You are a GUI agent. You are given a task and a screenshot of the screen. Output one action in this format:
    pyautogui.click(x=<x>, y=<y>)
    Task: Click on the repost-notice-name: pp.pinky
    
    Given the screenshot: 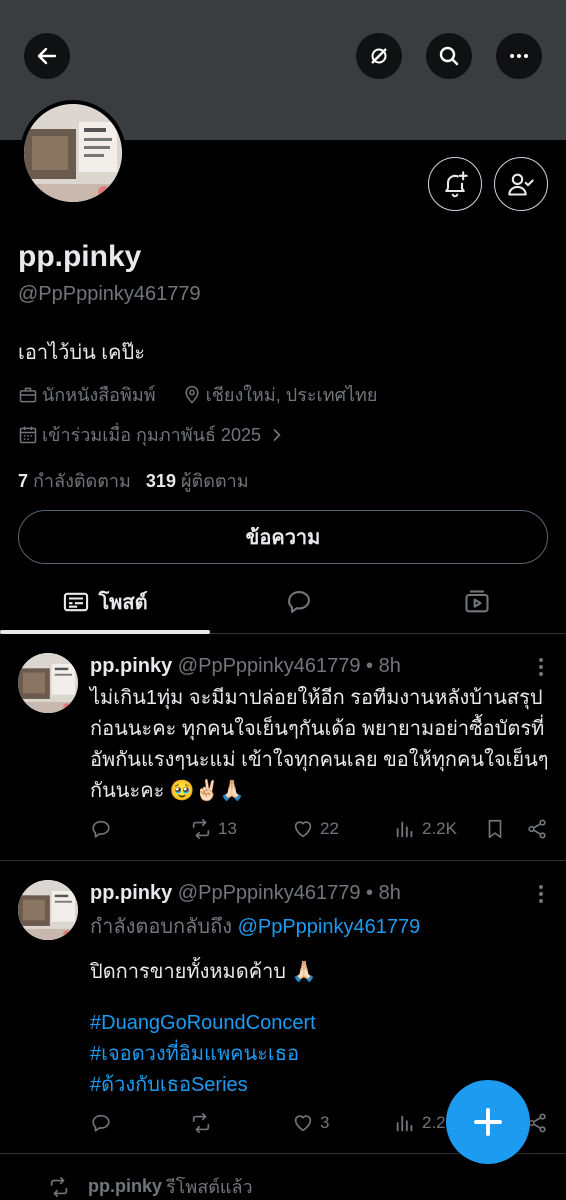 What is the action you would take?
    pyautogui.click(x=125, y=1186)
    